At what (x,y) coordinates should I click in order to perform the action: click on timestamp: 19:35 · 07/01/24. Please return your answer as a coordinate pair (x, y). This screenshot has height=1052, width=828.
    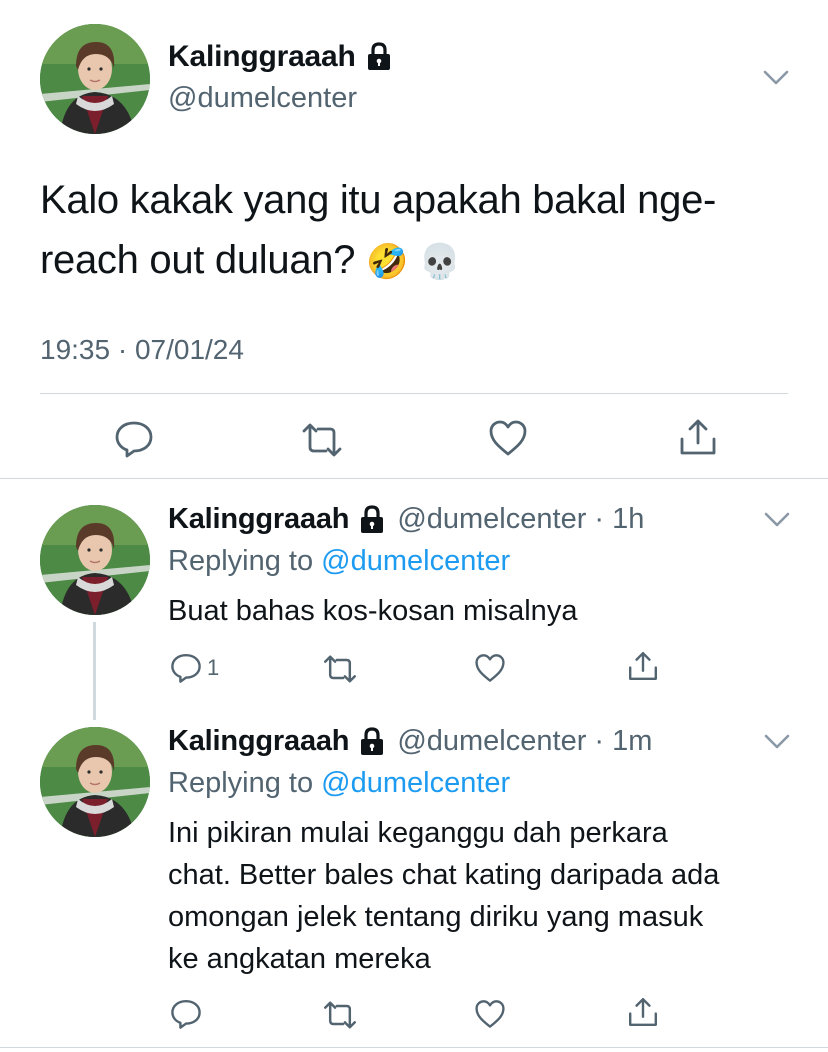
    Looking at the image, I should click on (142, 350).